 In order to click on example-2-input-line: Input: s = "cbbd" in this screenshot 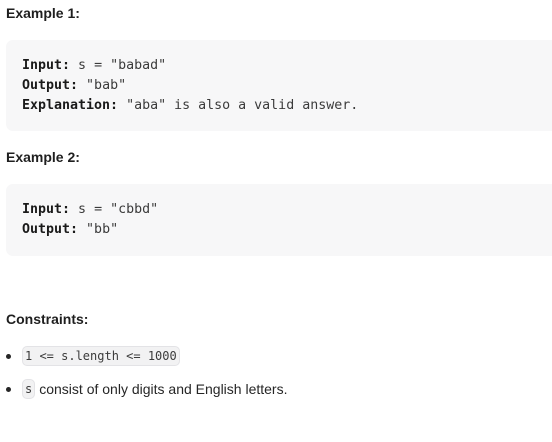, I will do `click(287, 210)`.